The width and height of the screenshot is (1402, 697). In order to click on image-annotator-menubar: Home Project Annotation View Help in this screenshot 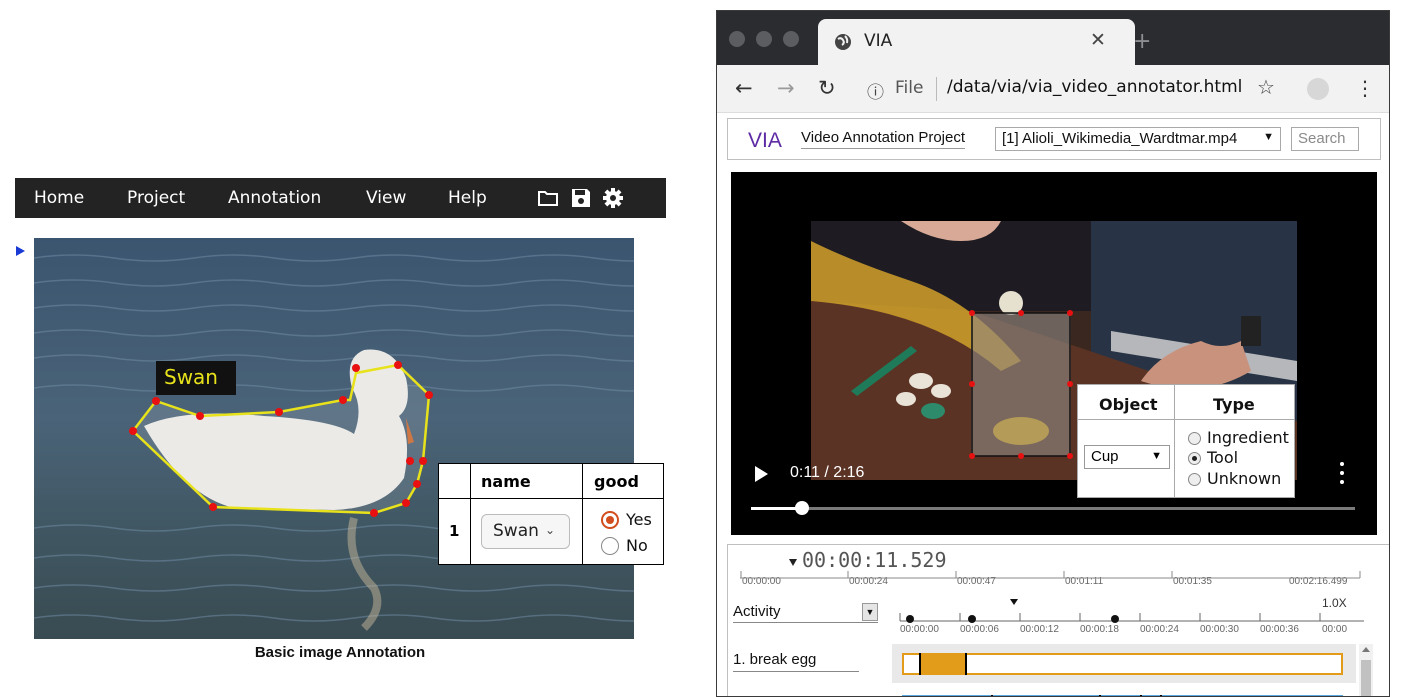, I will do `click(340, 198)`.